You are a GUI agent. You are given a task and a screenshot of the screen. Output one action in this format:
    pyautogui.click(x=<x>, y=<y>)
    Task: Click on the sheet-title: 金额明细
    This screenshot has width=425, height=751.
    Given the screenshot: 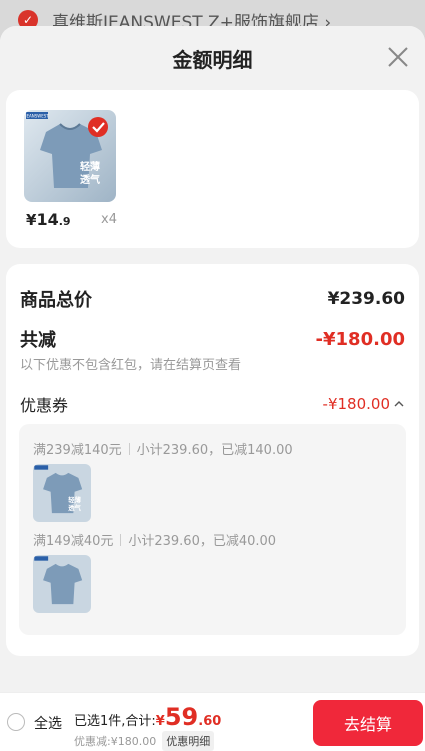 What is the action you would take?
    pyautogui.click(x=212, y=59)
    